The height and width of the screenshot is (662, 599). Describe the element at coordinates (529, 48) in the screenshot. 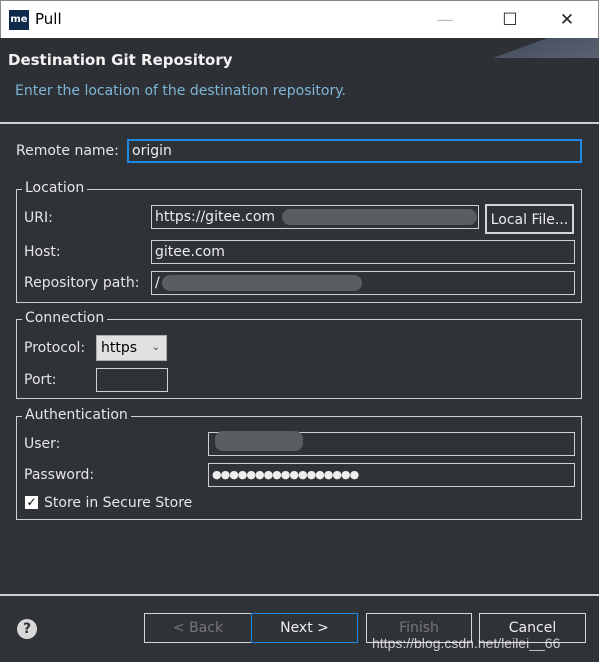

I see `header-decoration` at that location.